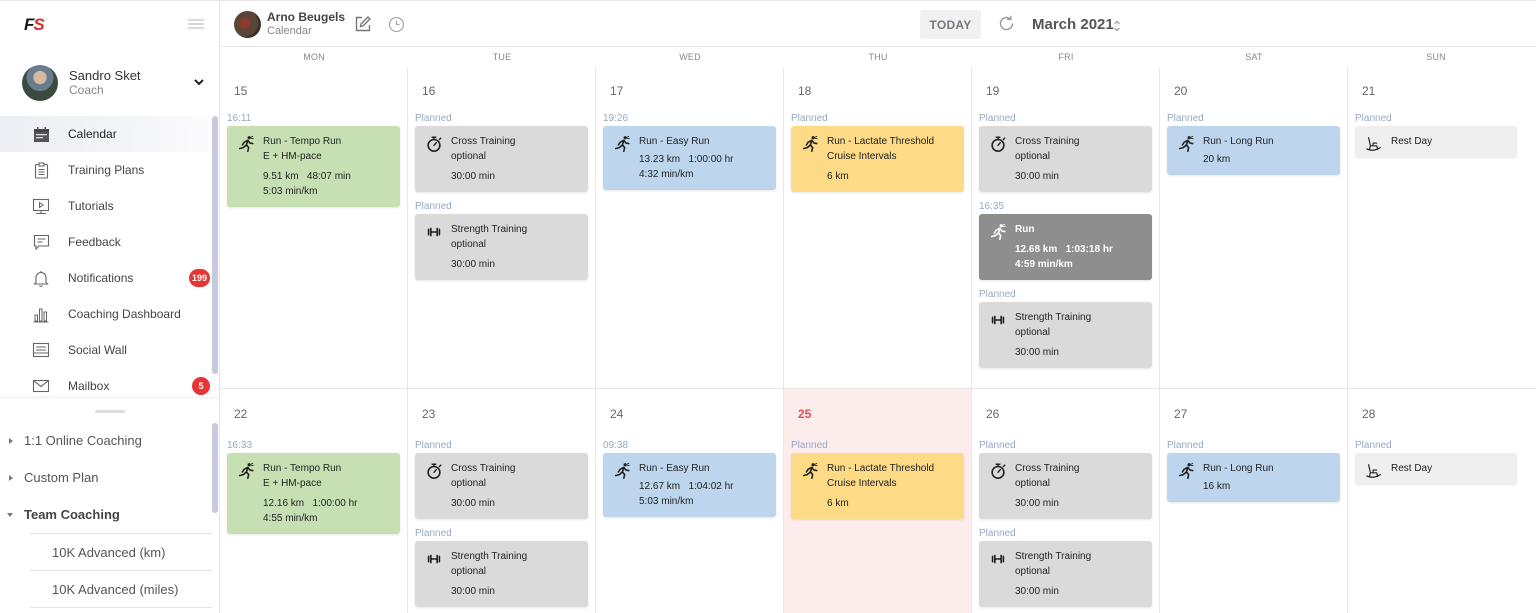 The height and width of the screenshot is (613, 1536). Describe the element at coordinates (1253, 150) in the screenshot. I see `workout-card: Run - Long Run 20 km` at that location.